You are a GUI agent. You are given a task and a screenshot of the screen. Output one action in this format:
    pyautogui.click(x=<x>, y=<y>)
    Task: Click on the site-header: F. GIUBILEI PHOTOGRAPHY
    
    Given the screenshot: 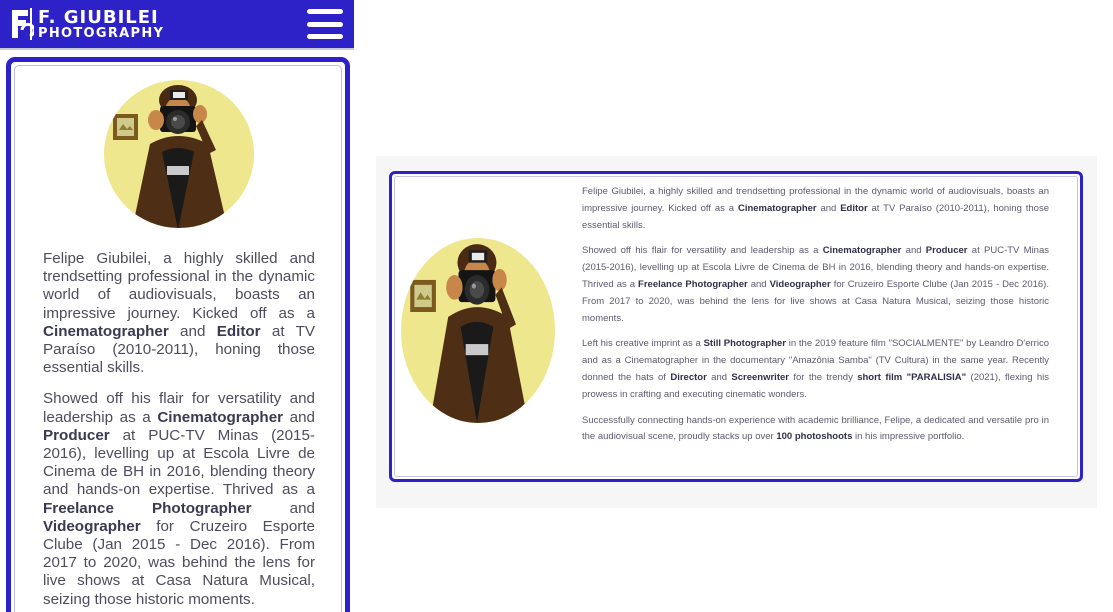 What is the action you would take?
    pyautogui.click(x=177, y=25)
    